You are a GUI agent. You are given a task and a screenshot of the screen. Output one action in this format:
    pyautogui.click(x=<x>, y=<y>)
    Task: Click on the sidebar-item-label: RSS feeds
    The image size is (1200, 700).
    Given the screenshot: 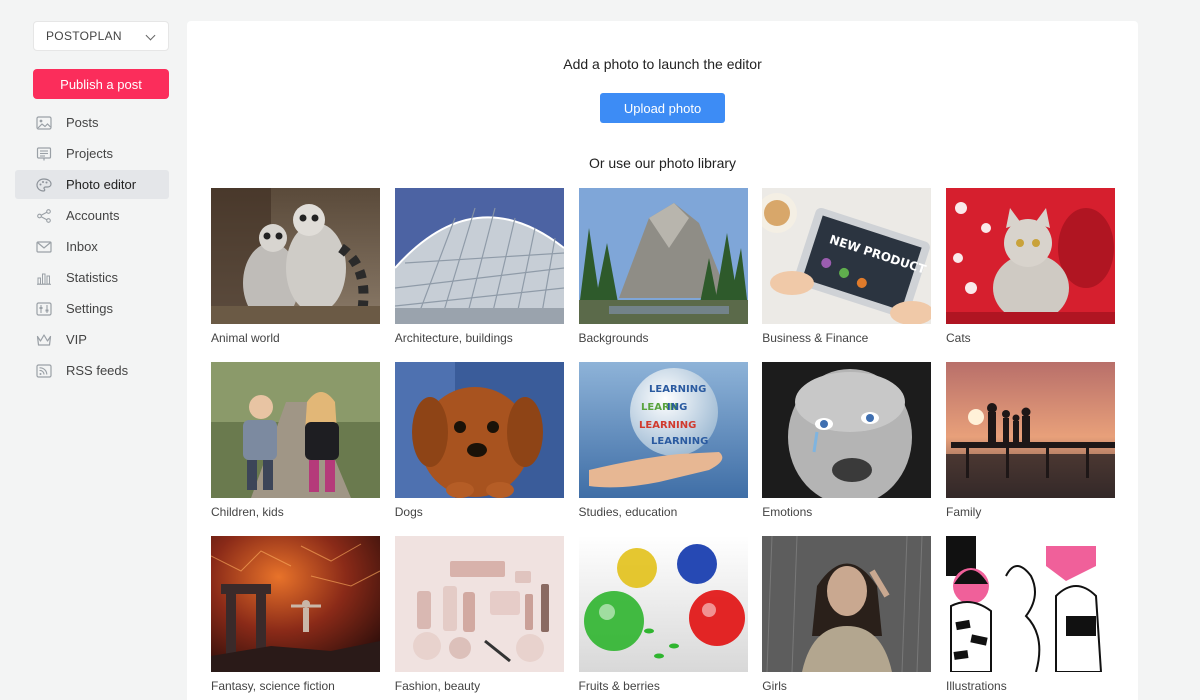 What is the action you would take?
    pyautogui.click(x=97, y=370)
    